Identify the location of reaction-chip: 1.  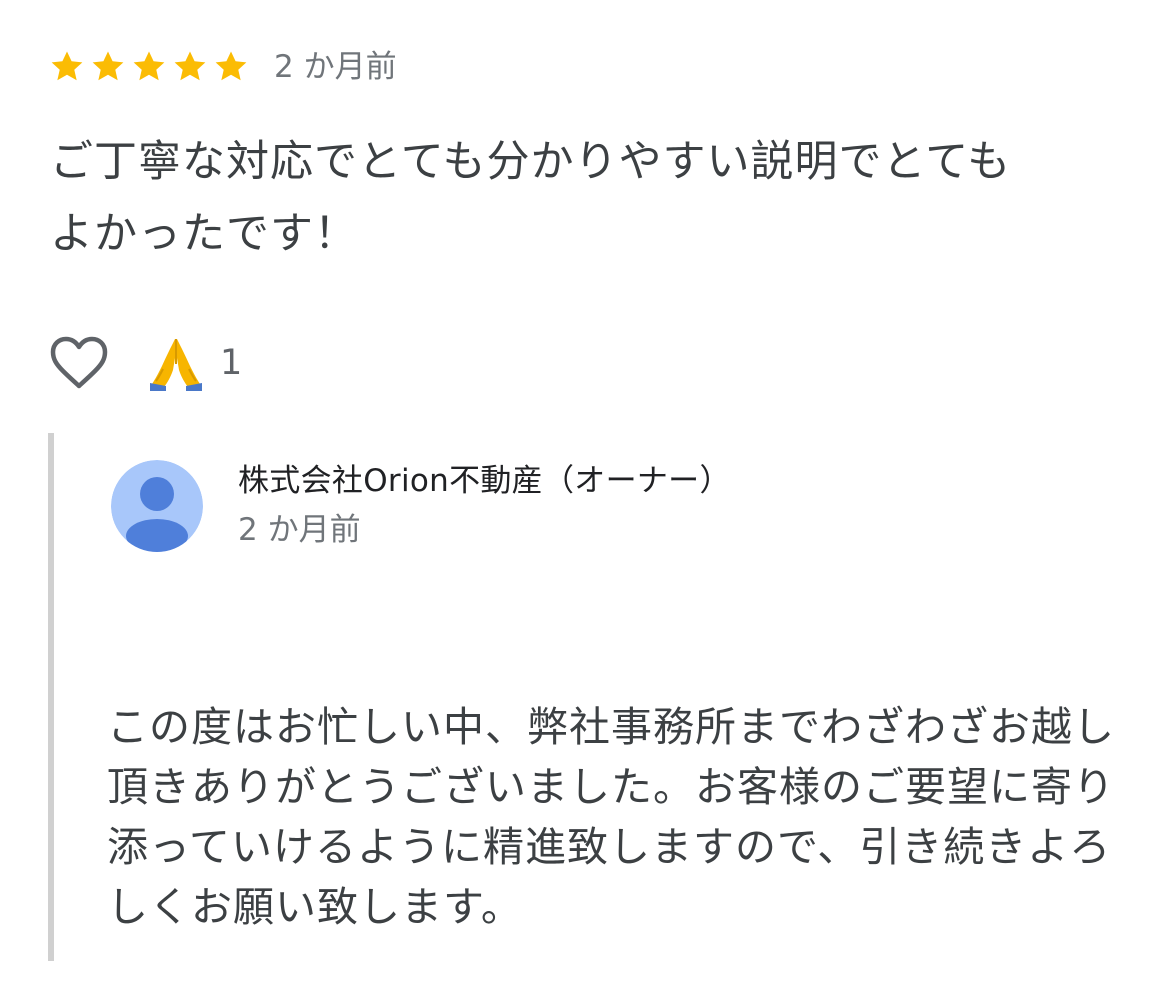
(194, 363).